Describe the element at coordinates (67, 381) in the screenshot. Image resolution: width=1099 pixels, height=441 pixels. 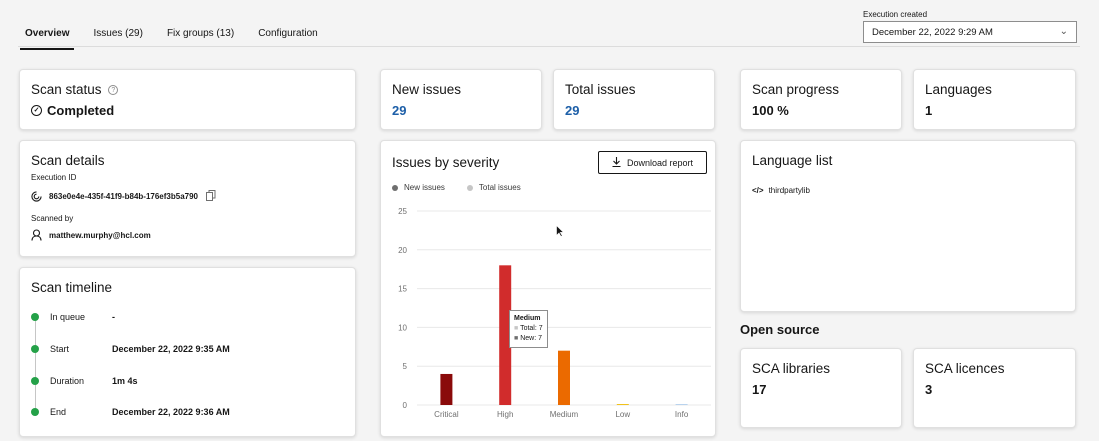
I see `timeline-label: Duration` at that location.